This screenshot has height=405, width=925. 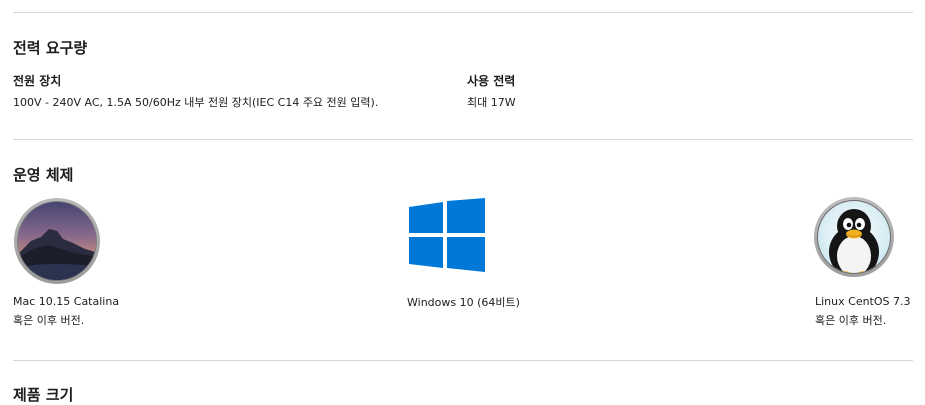 What do you see at coordinates (66, 311) in the screenshot?
I see `os-mac: Mac 10.15 Catalina 혹은 이후 버전.` at bounding box center [66, 311].